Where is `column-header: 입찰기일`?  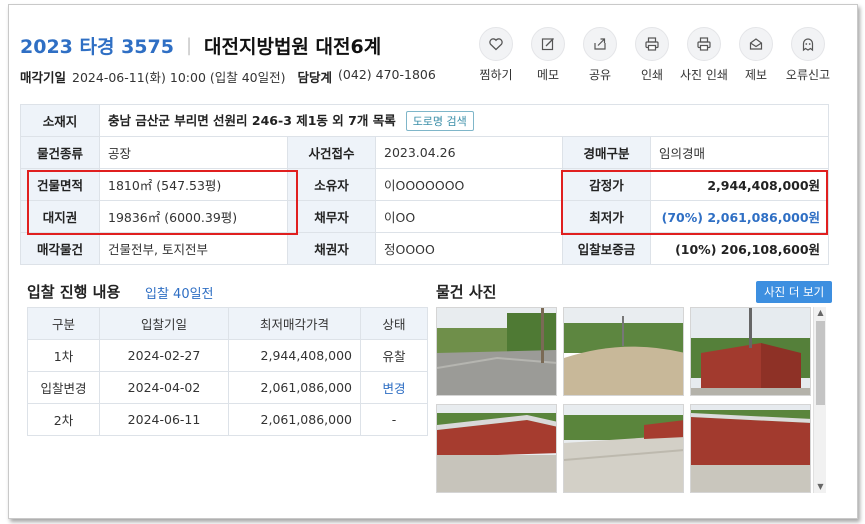 column-header: 입찰기일 is located at coordinates (164, 323).